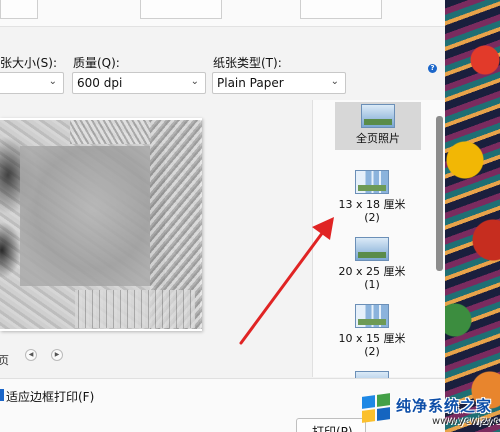 The image size is (500, 432). What do you see at coordinates (286, 281) in the screenshot?
I see `annotation-arrow-icon` at bounding box center [286, 281].